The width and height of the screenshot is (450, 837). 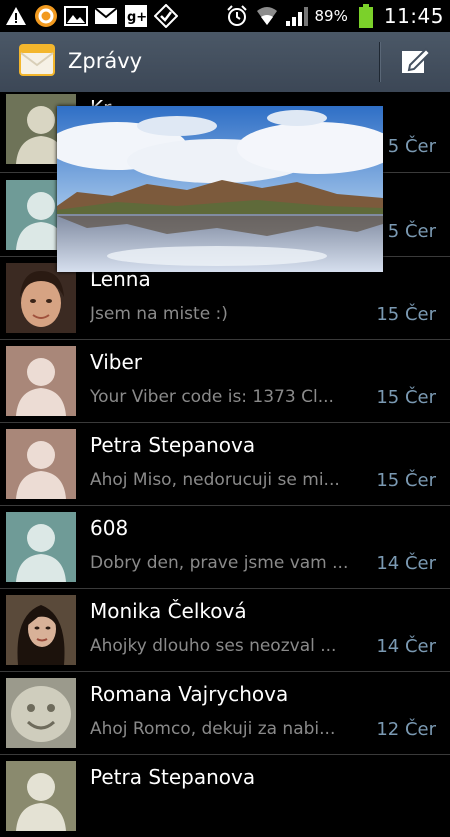 What do you see at coordinates (37, 60) in the screenshot?
I see `messages-app-icon` at bounding box center [37, 60].